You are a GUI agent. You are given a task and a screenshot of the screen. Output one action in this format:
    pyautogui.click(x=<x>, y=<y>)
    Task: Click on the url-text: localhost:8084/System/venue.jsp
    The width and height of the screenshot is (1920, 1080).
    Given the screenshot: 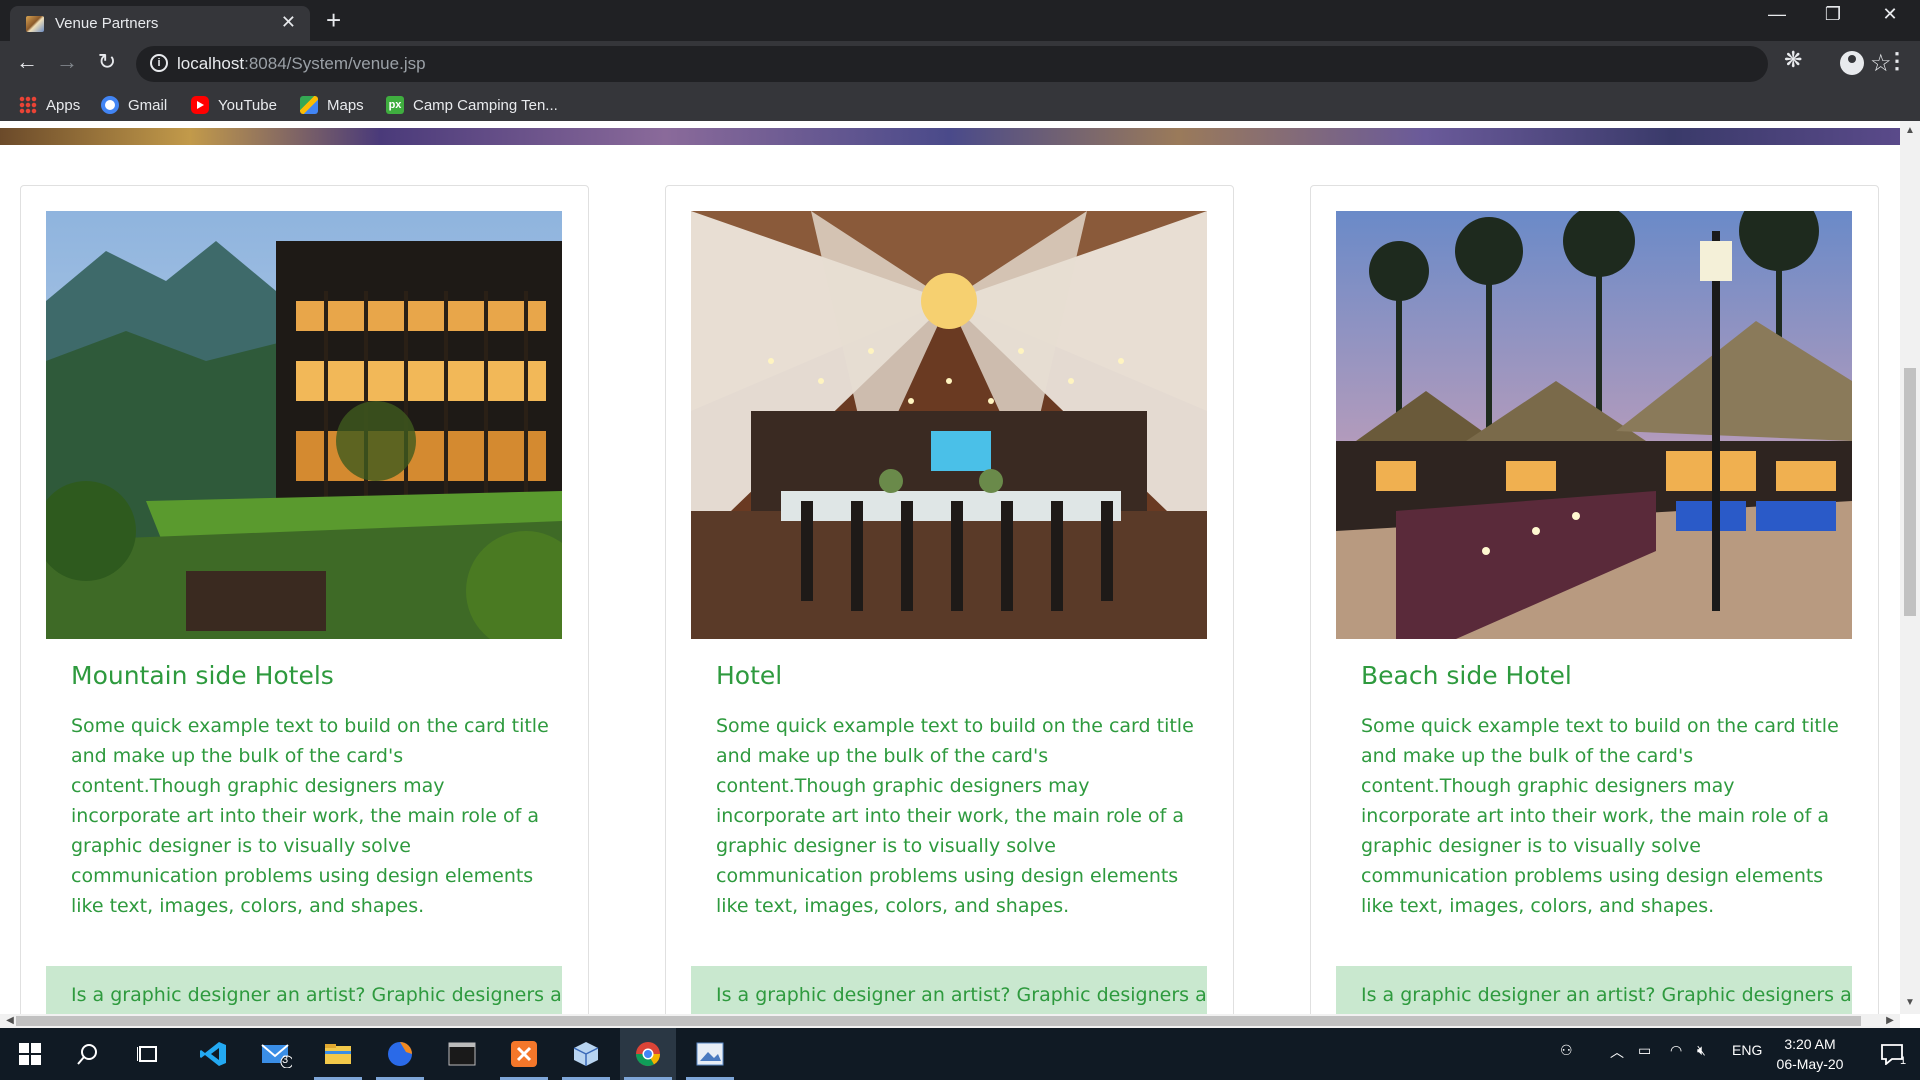 What is the action you would take?
    pyautogui.click(x=301, y=64)
    